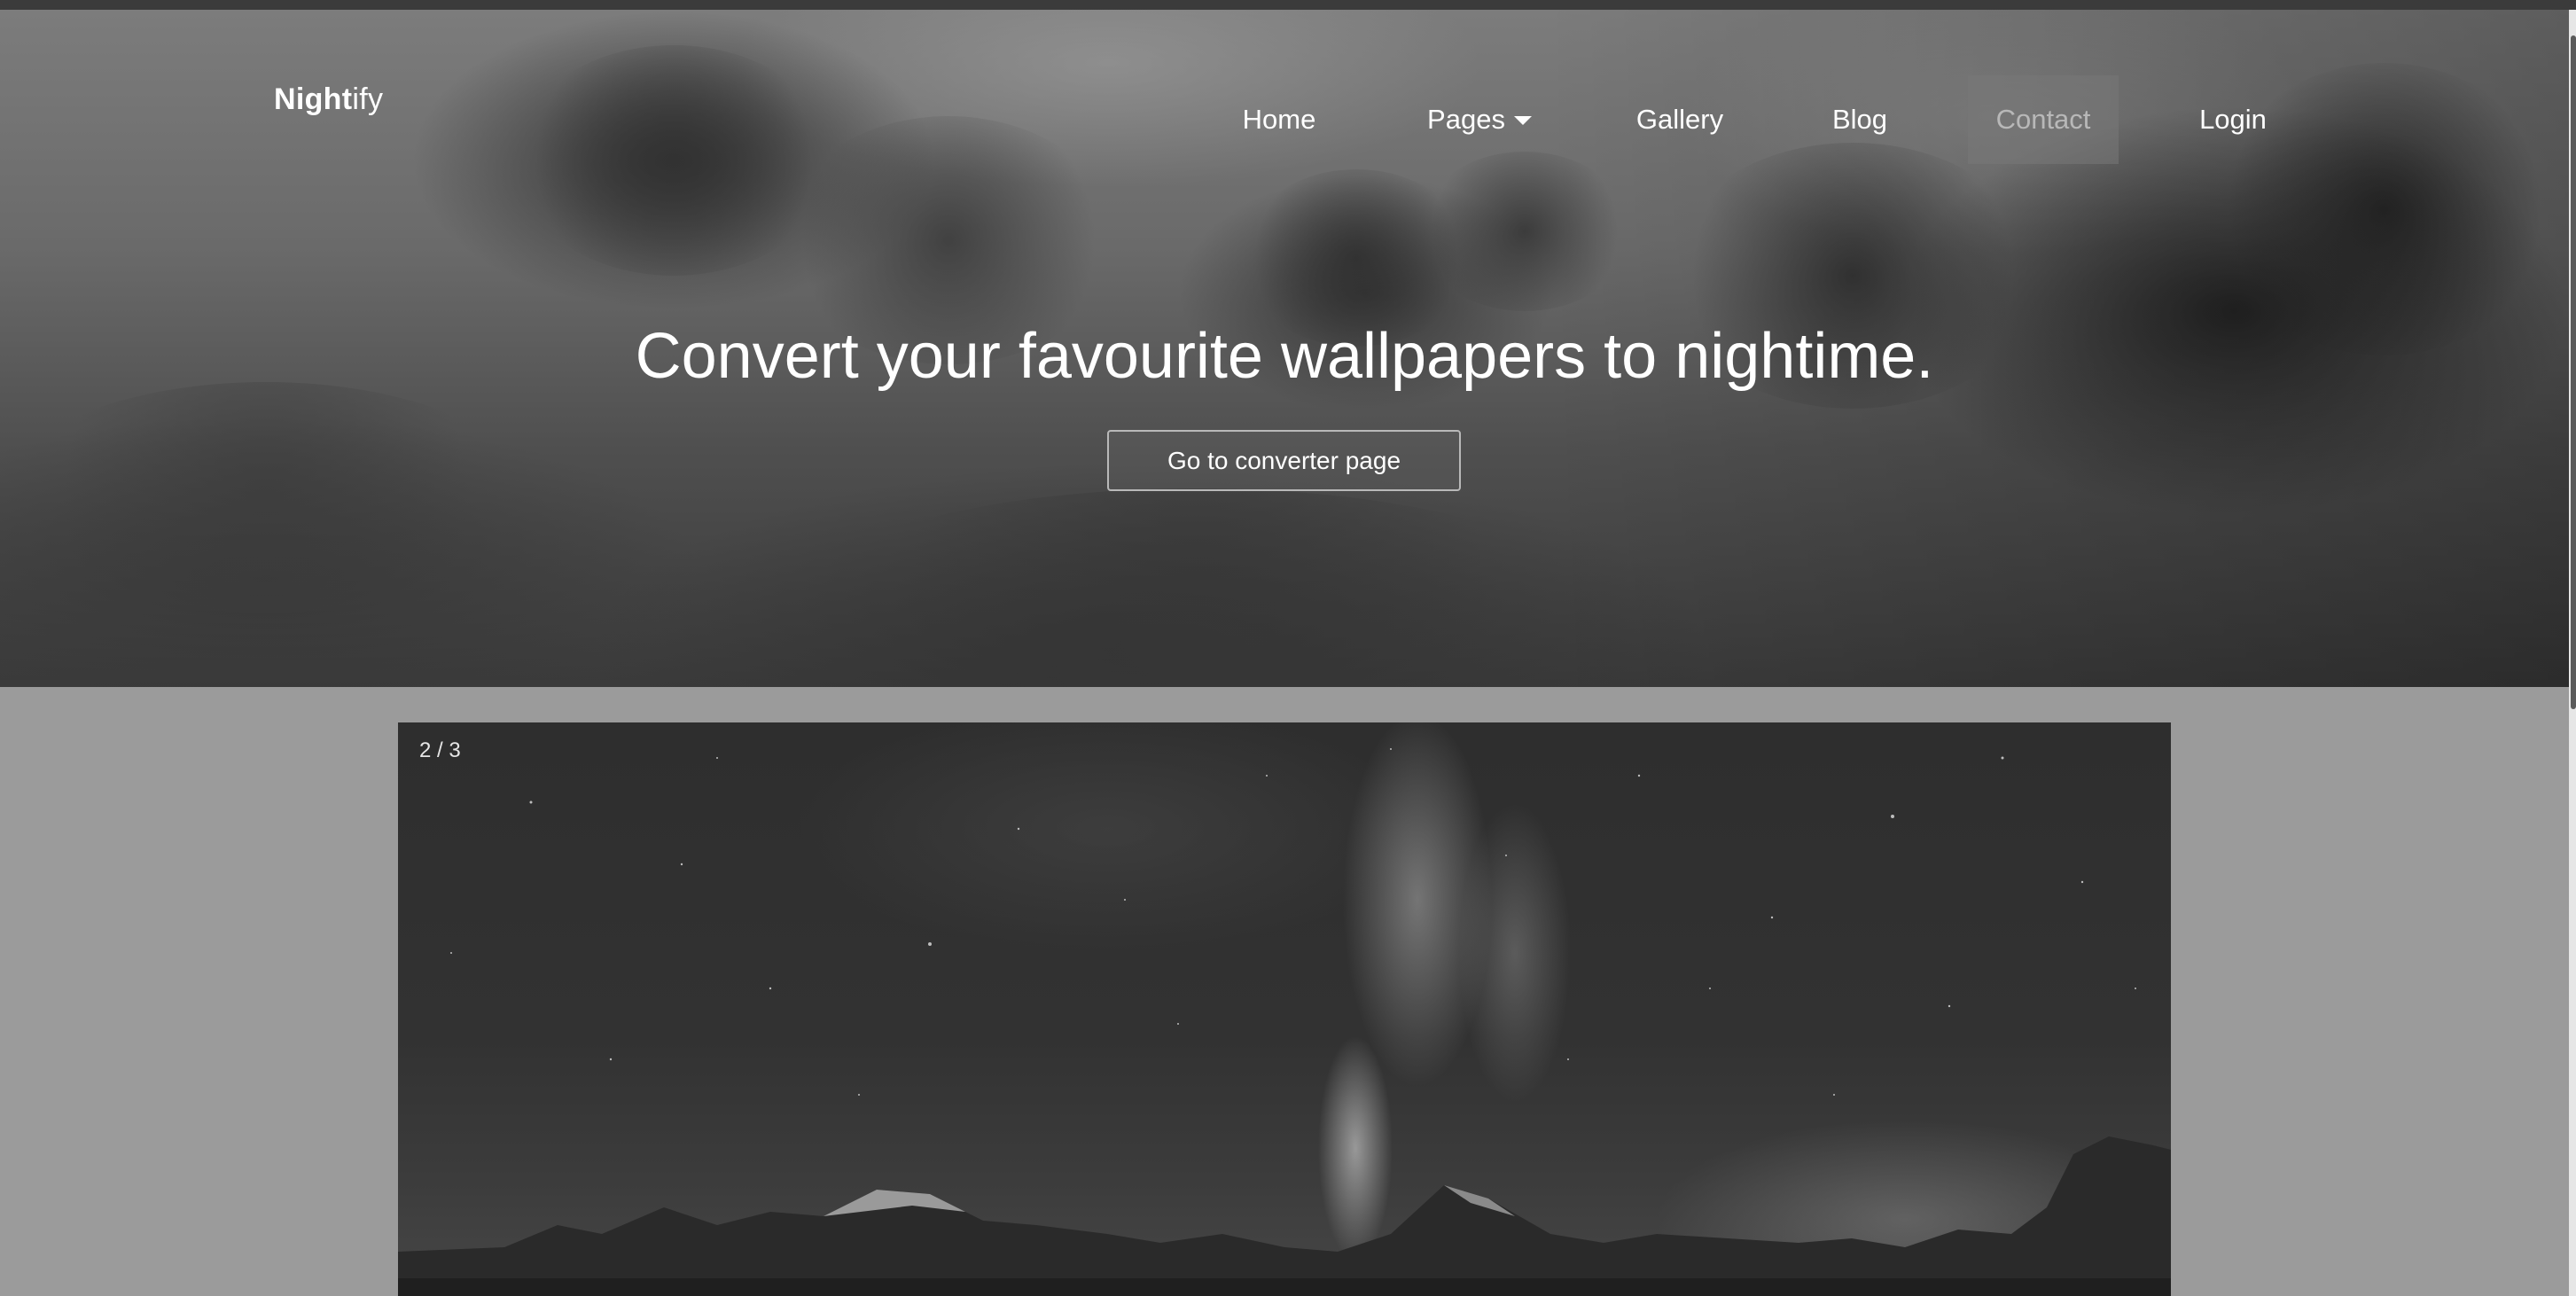 This screenshot has height=1296, width=2576. I want to click on nav-home: Home, so click(1279, 119).